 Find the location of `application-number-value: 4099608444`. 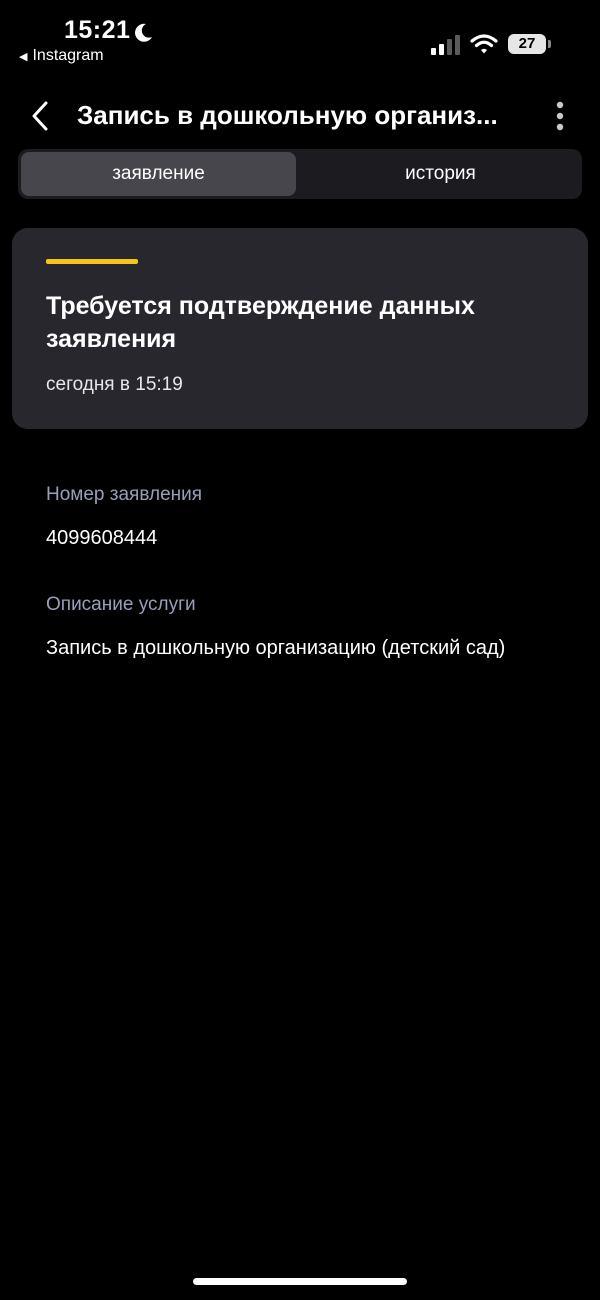

application-number-value: 4099608444 is located at coordinates (102, 538).